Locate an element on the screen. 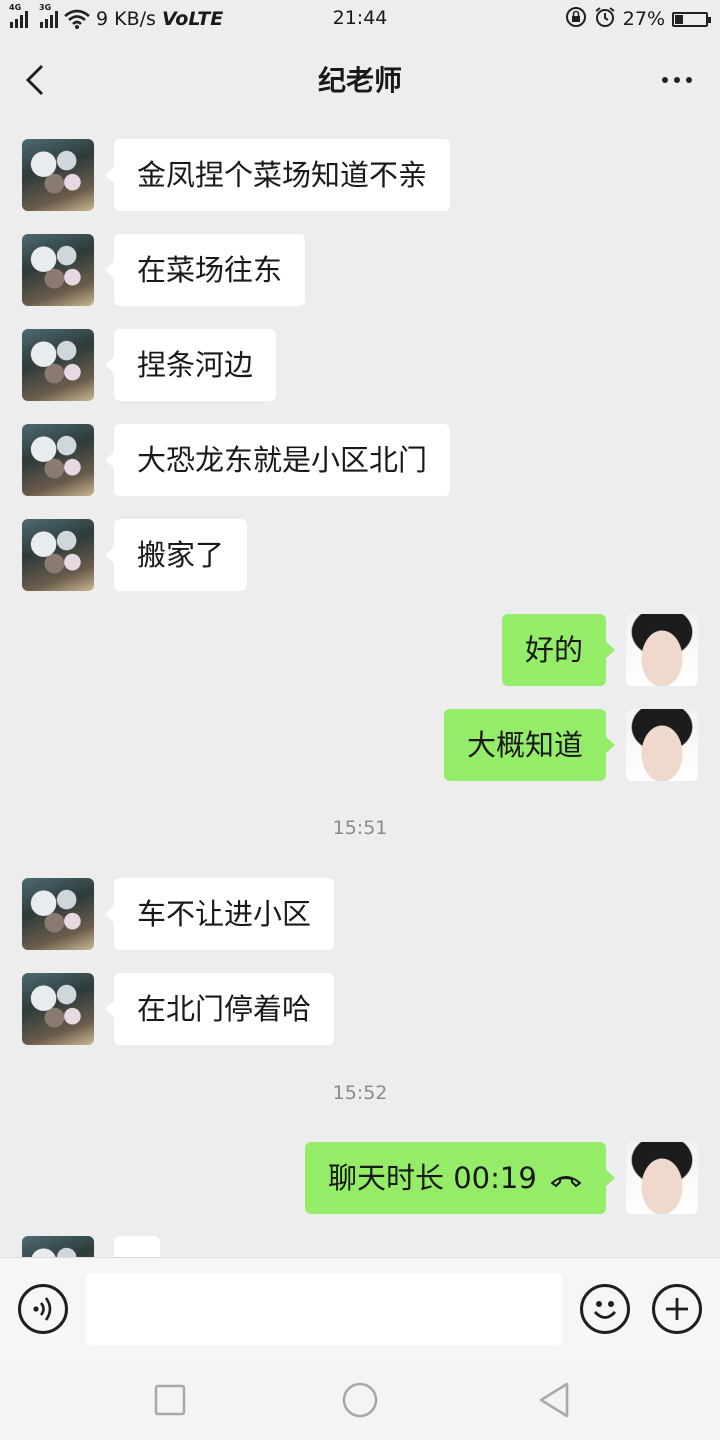 The image size is (720, 1440). message-bubble: 捏条河边 is located at coordinates (190, 365).